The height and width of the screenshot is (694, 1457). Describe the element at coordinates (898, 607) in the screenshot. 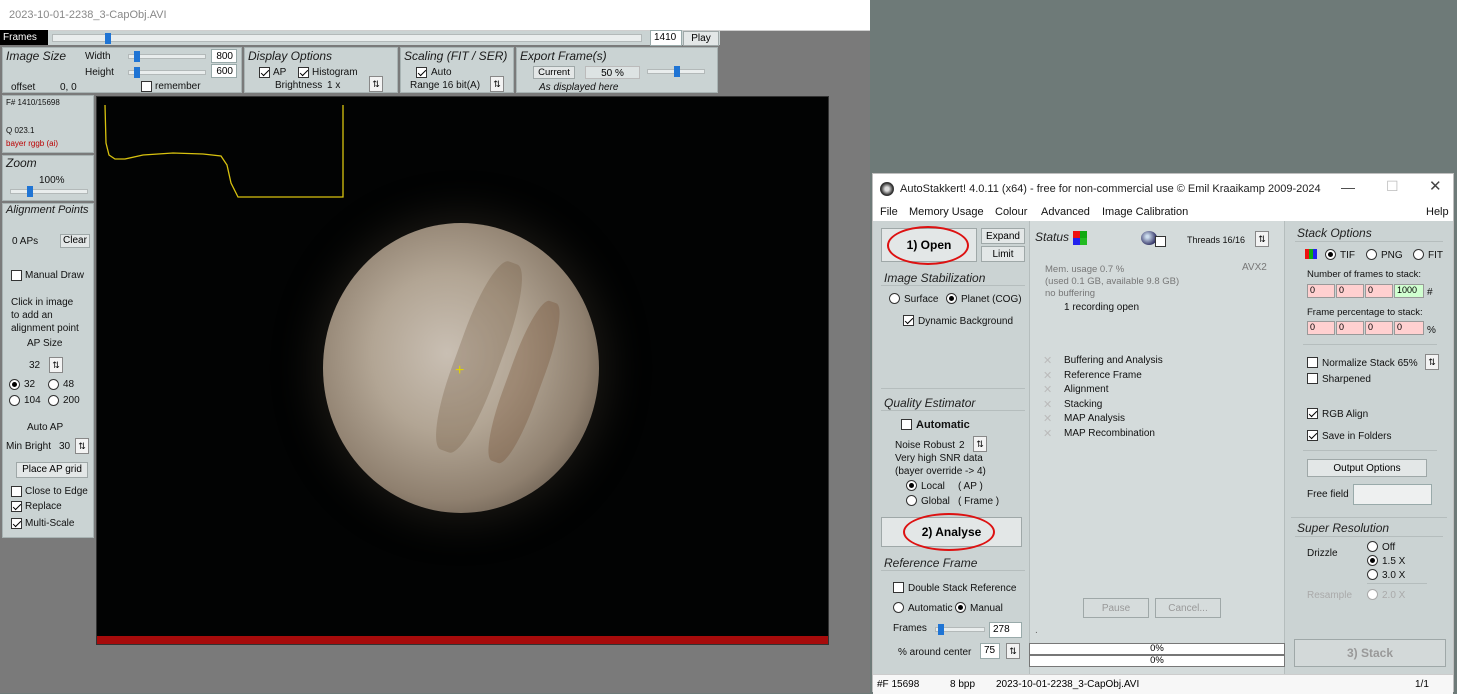

I see `ref-automatic-radio` at that location.